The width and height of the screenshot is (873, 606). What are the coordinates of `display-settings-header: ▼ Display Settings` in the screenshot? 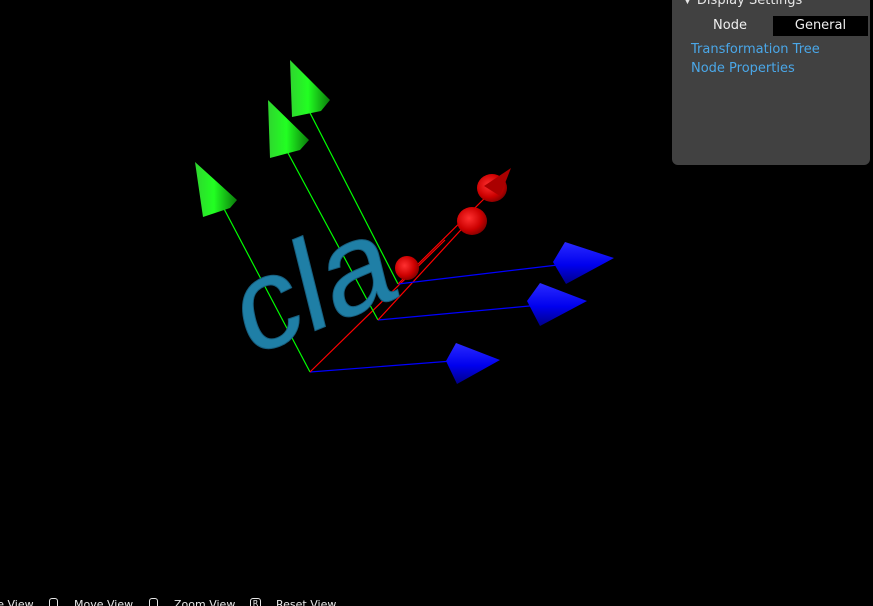 It's located at (743, 5).